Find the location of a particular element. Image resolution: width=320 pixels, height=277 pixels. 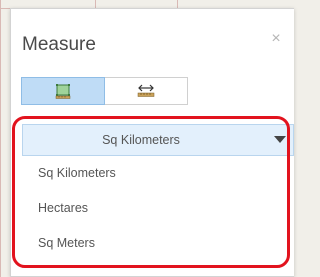

distance-tool-button is located at coordinates (146, 91).